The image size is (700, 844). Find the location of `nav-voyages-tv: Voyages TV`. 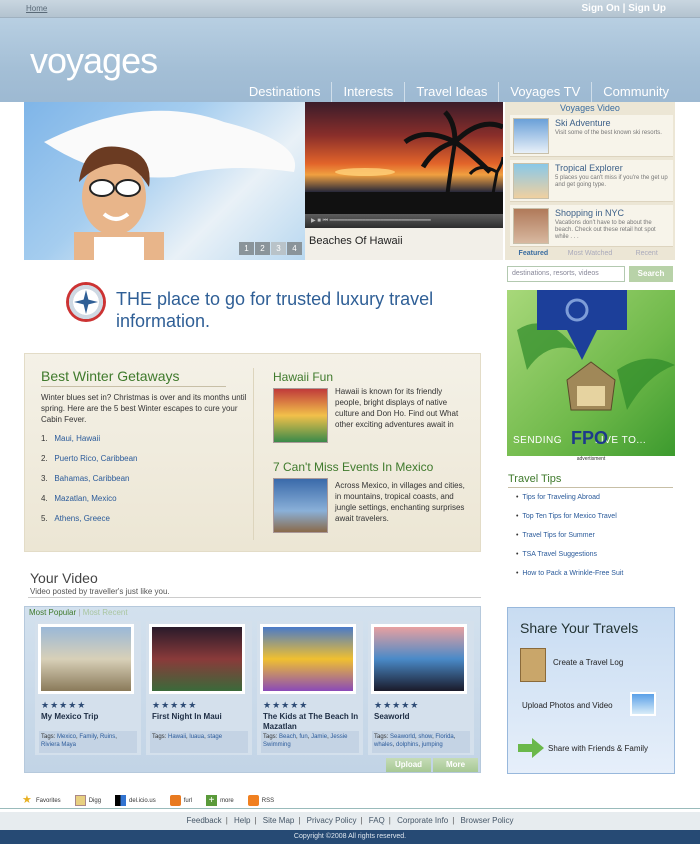

nav-voyages-tv: Voyages TV is located at coordinates (544, 92).